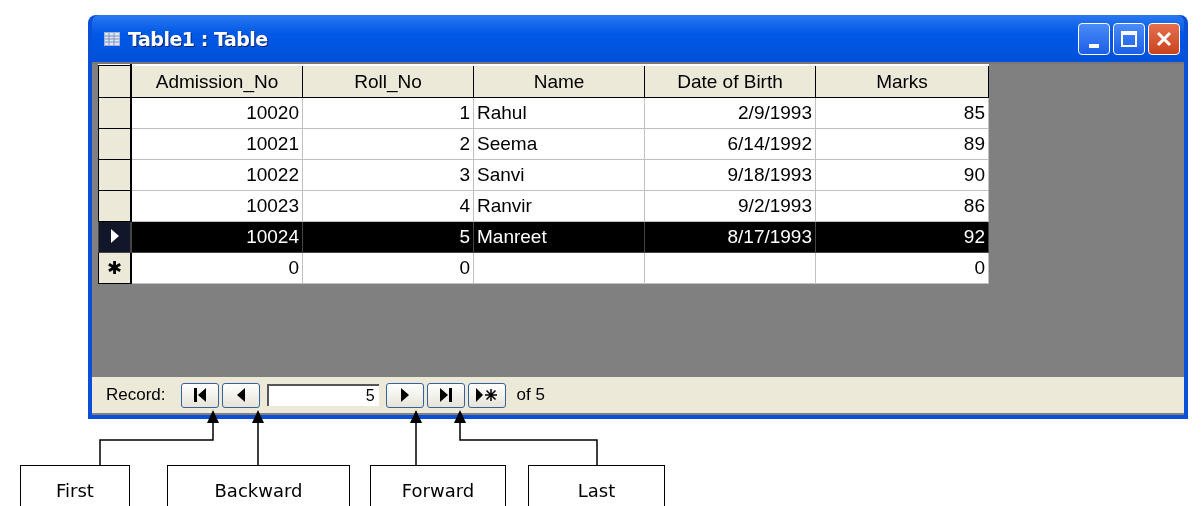  I want to click on table-cell: 85, so click(974, 112).